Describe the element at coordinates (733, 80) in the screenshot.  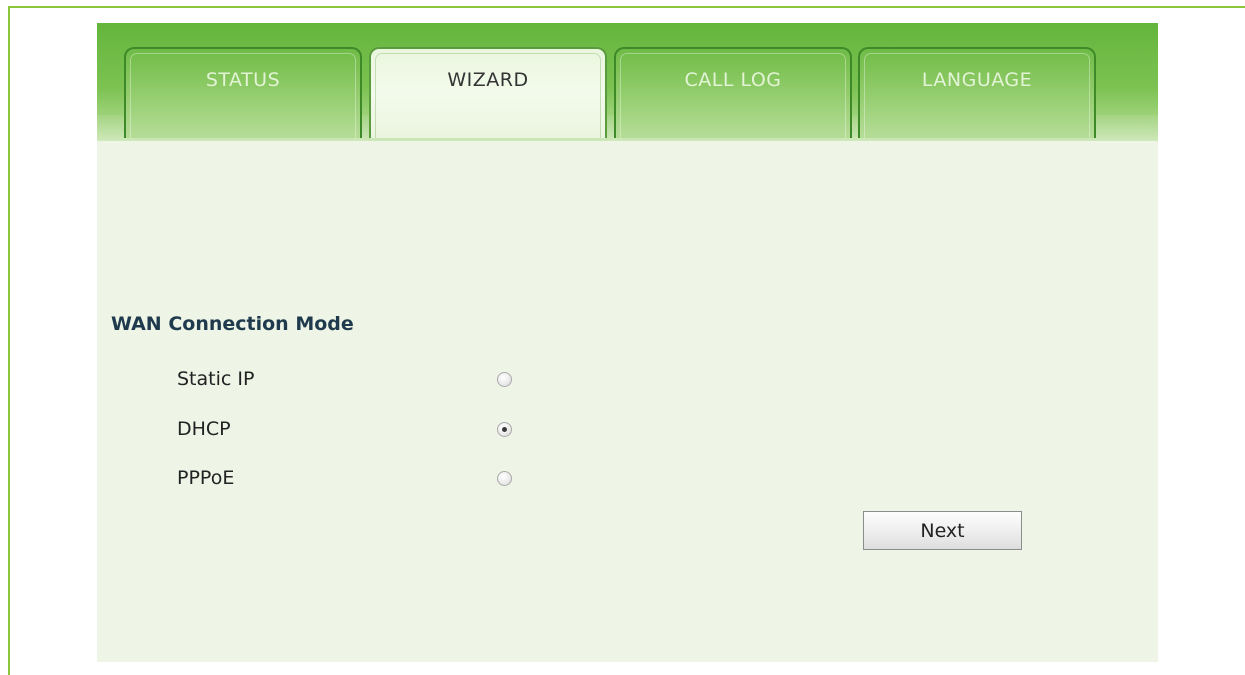
I see `tab-call-log-label: CALL LOG` at that location.